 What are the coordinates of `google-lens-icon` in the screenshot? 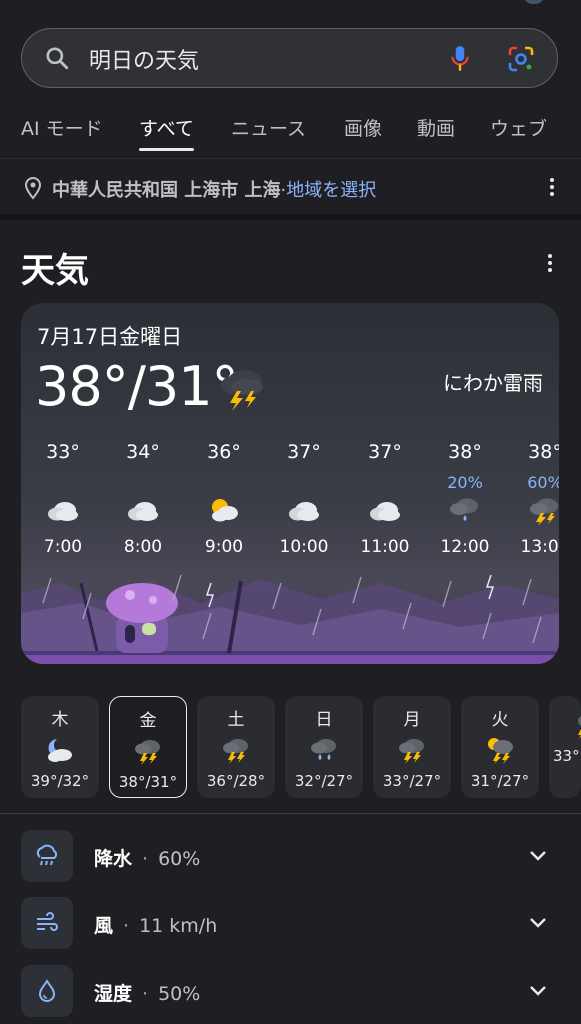 It's located at (521, 59).